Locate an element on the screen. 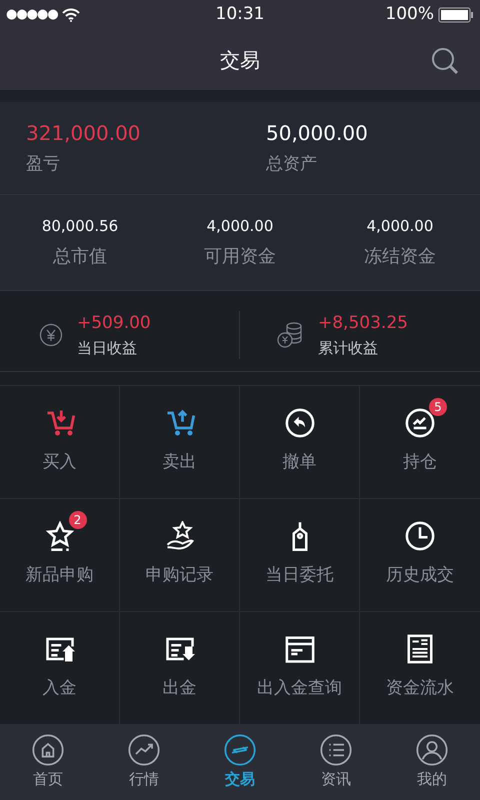 The height and width of the screenshot is (800, 480). action-button: 2 新品申购 is located at coordinates (60, 555).